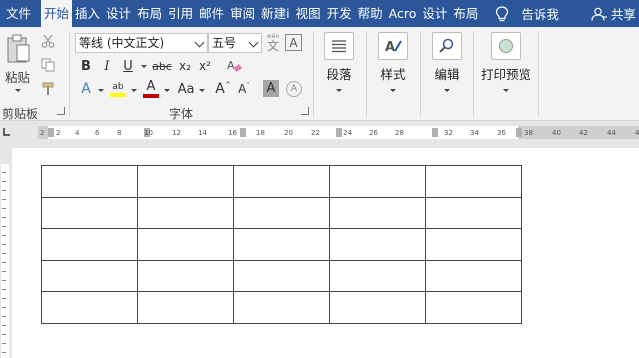  Describe the element at coordinates (61, 111) in the screenshot. I see `clipboard-dialog-launcher` at that location.